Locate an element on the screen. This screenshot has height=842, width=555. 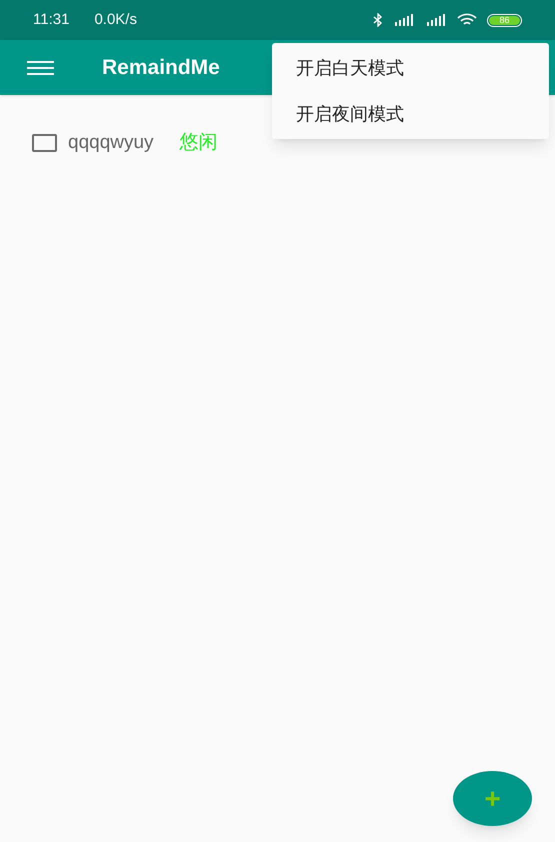
menu-item: 开启夜间模式 is located at coordinates (410, 114).